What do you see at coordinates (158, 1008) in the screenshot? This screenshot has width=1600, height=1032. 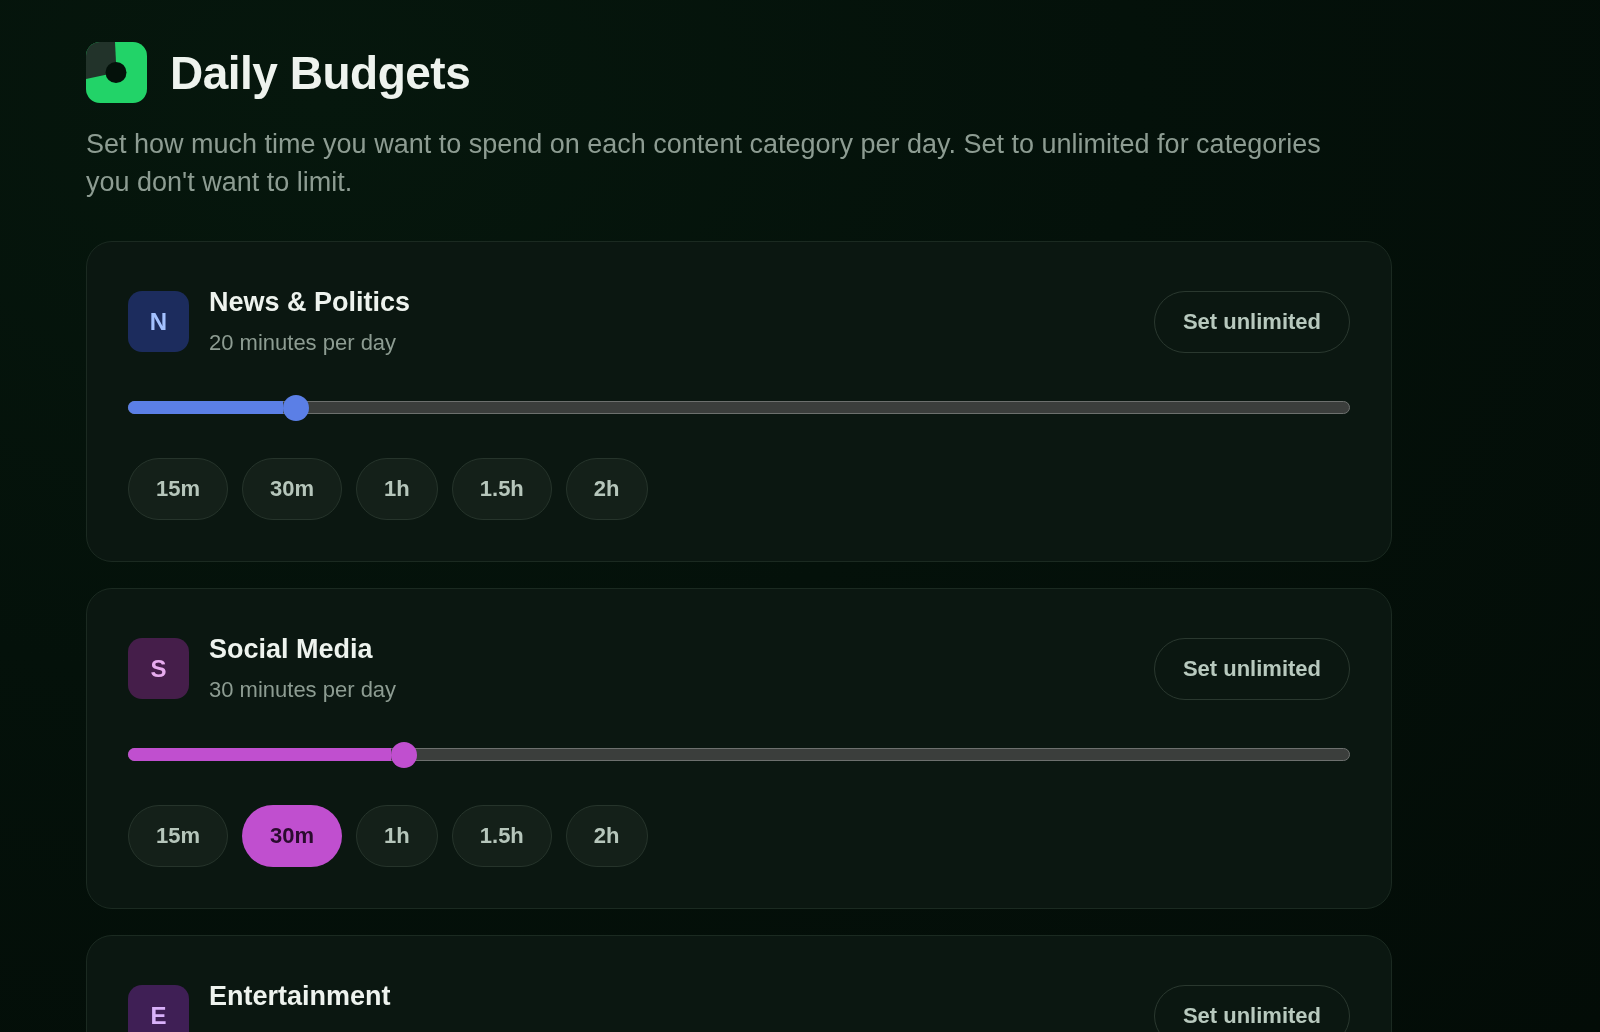 I see `initial-avatar: E` at bounding box center [158, 1008].